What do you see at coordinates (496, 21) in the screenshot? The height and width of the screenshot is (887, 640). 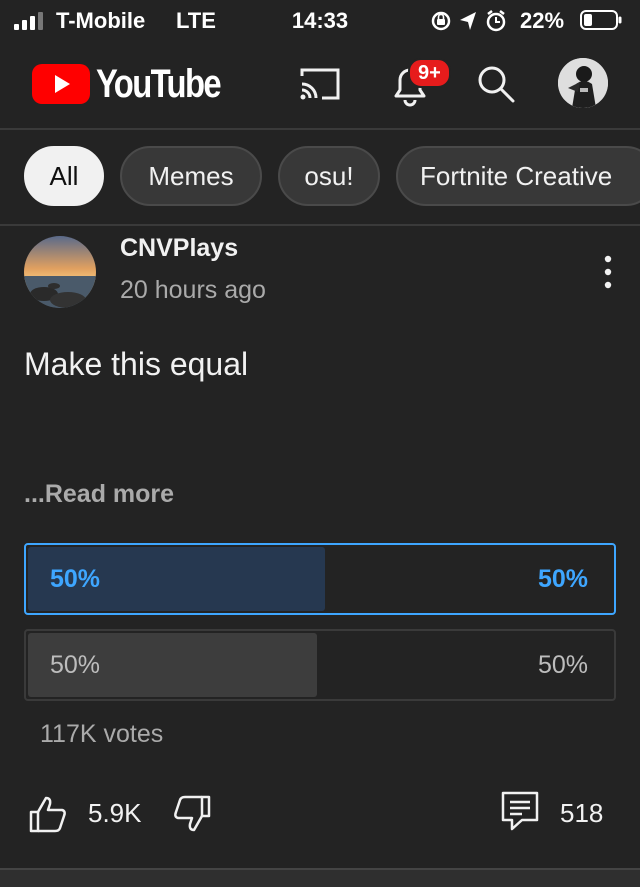 I see `alarm-icon` at bounding box center [496, 21].